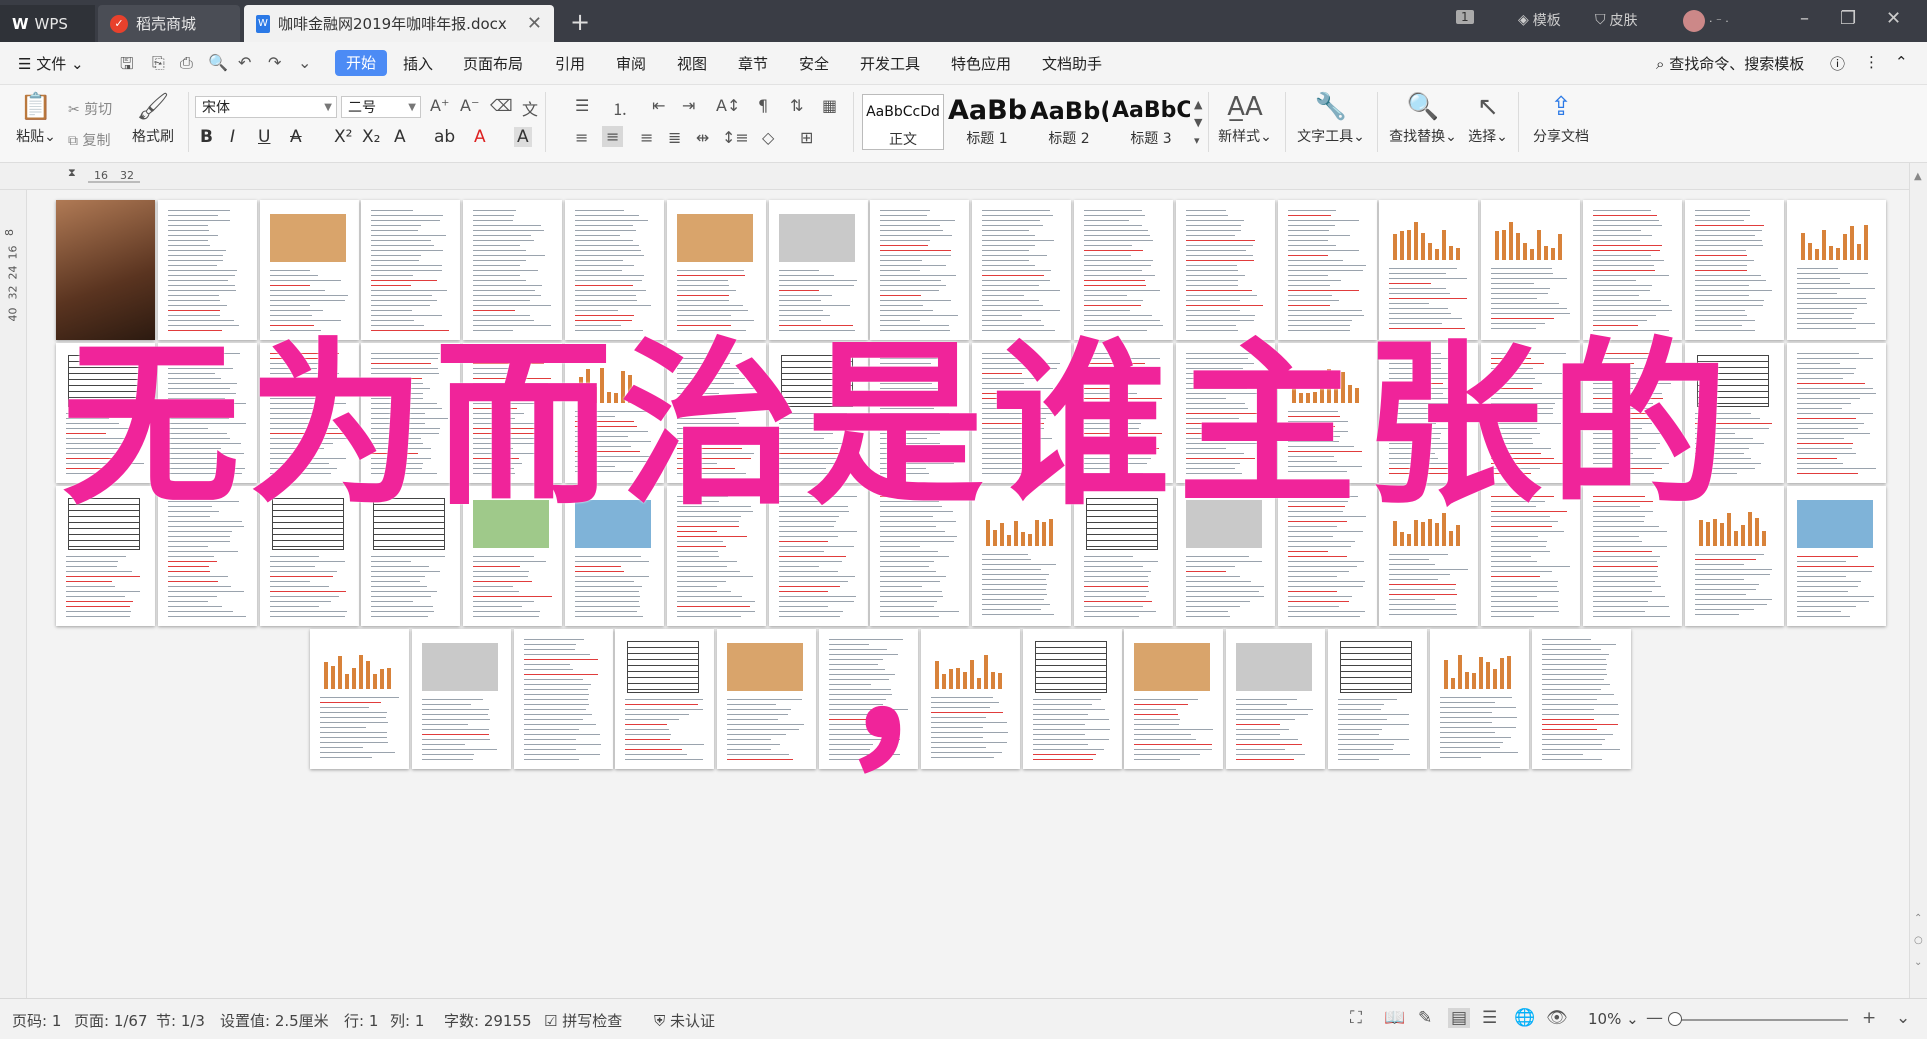 The image size is (1927, 1039). Describe the element at coordinates (768, 137) in the screenshot. I see `shading-icon: ◇` at that location.